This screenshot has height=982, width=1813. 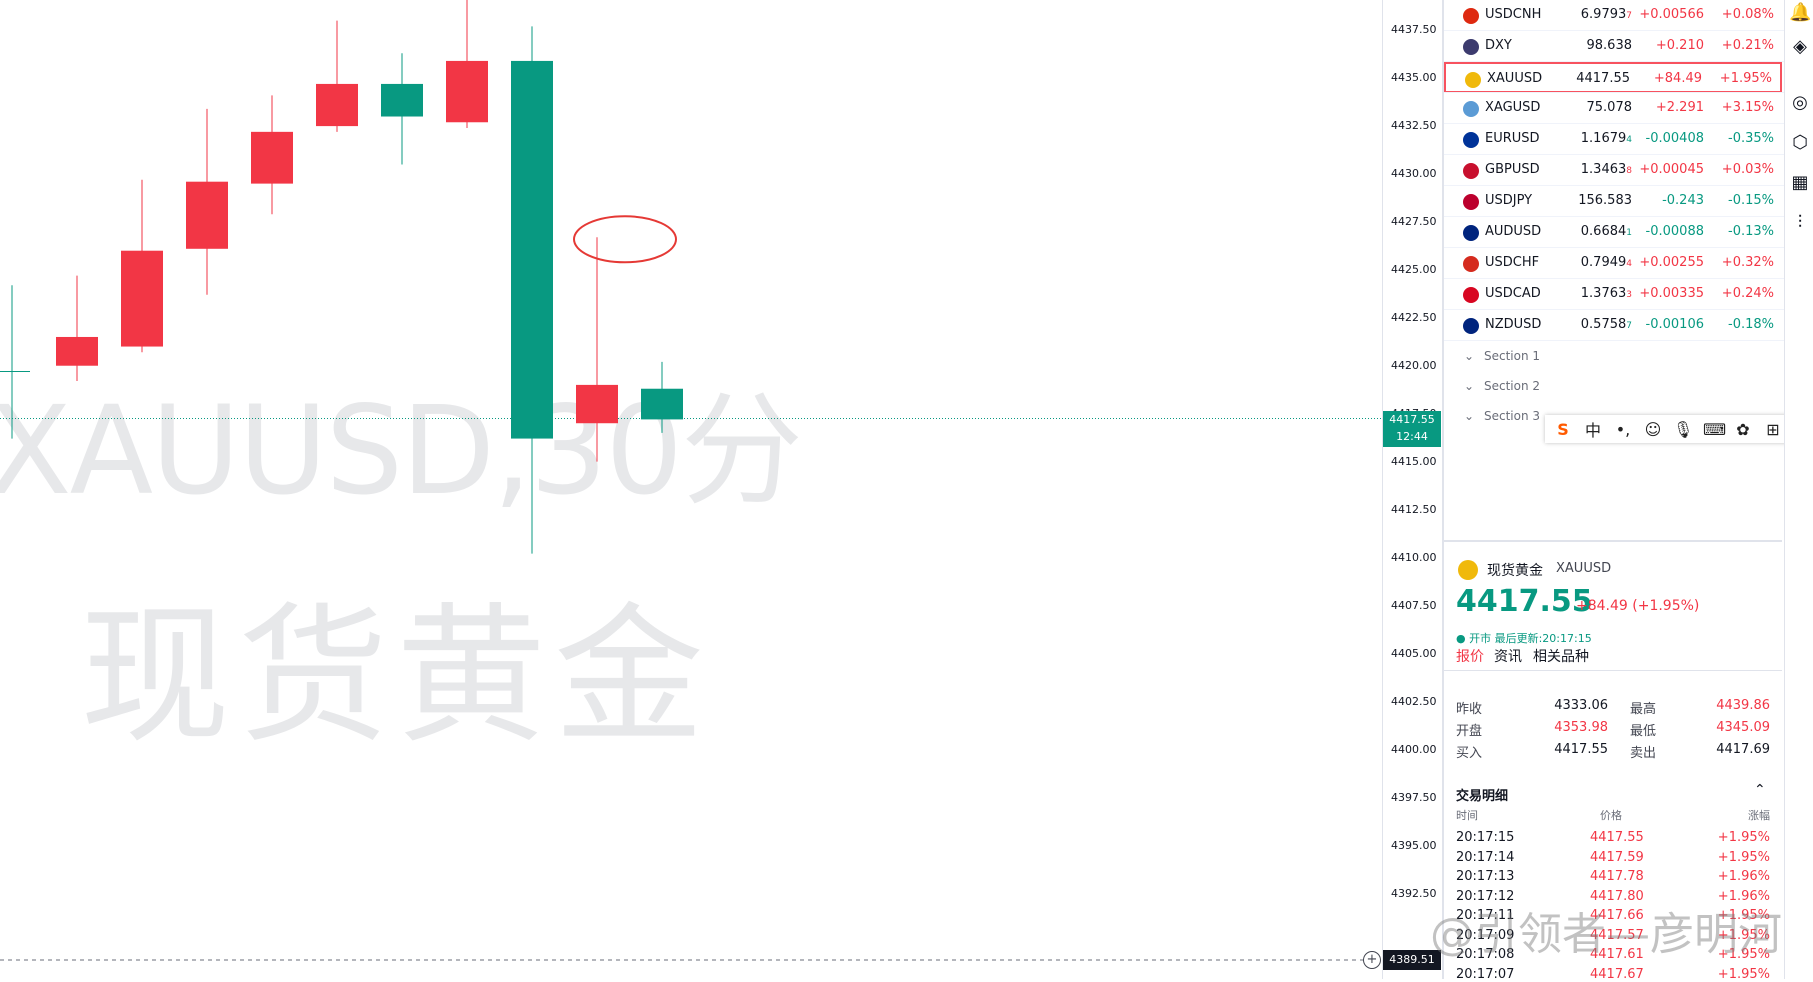 What do you see at coordinates (1606, 324) in the screenshot?
I see `watchlist-last: 0.57587` at bounding box center [1606, 324].